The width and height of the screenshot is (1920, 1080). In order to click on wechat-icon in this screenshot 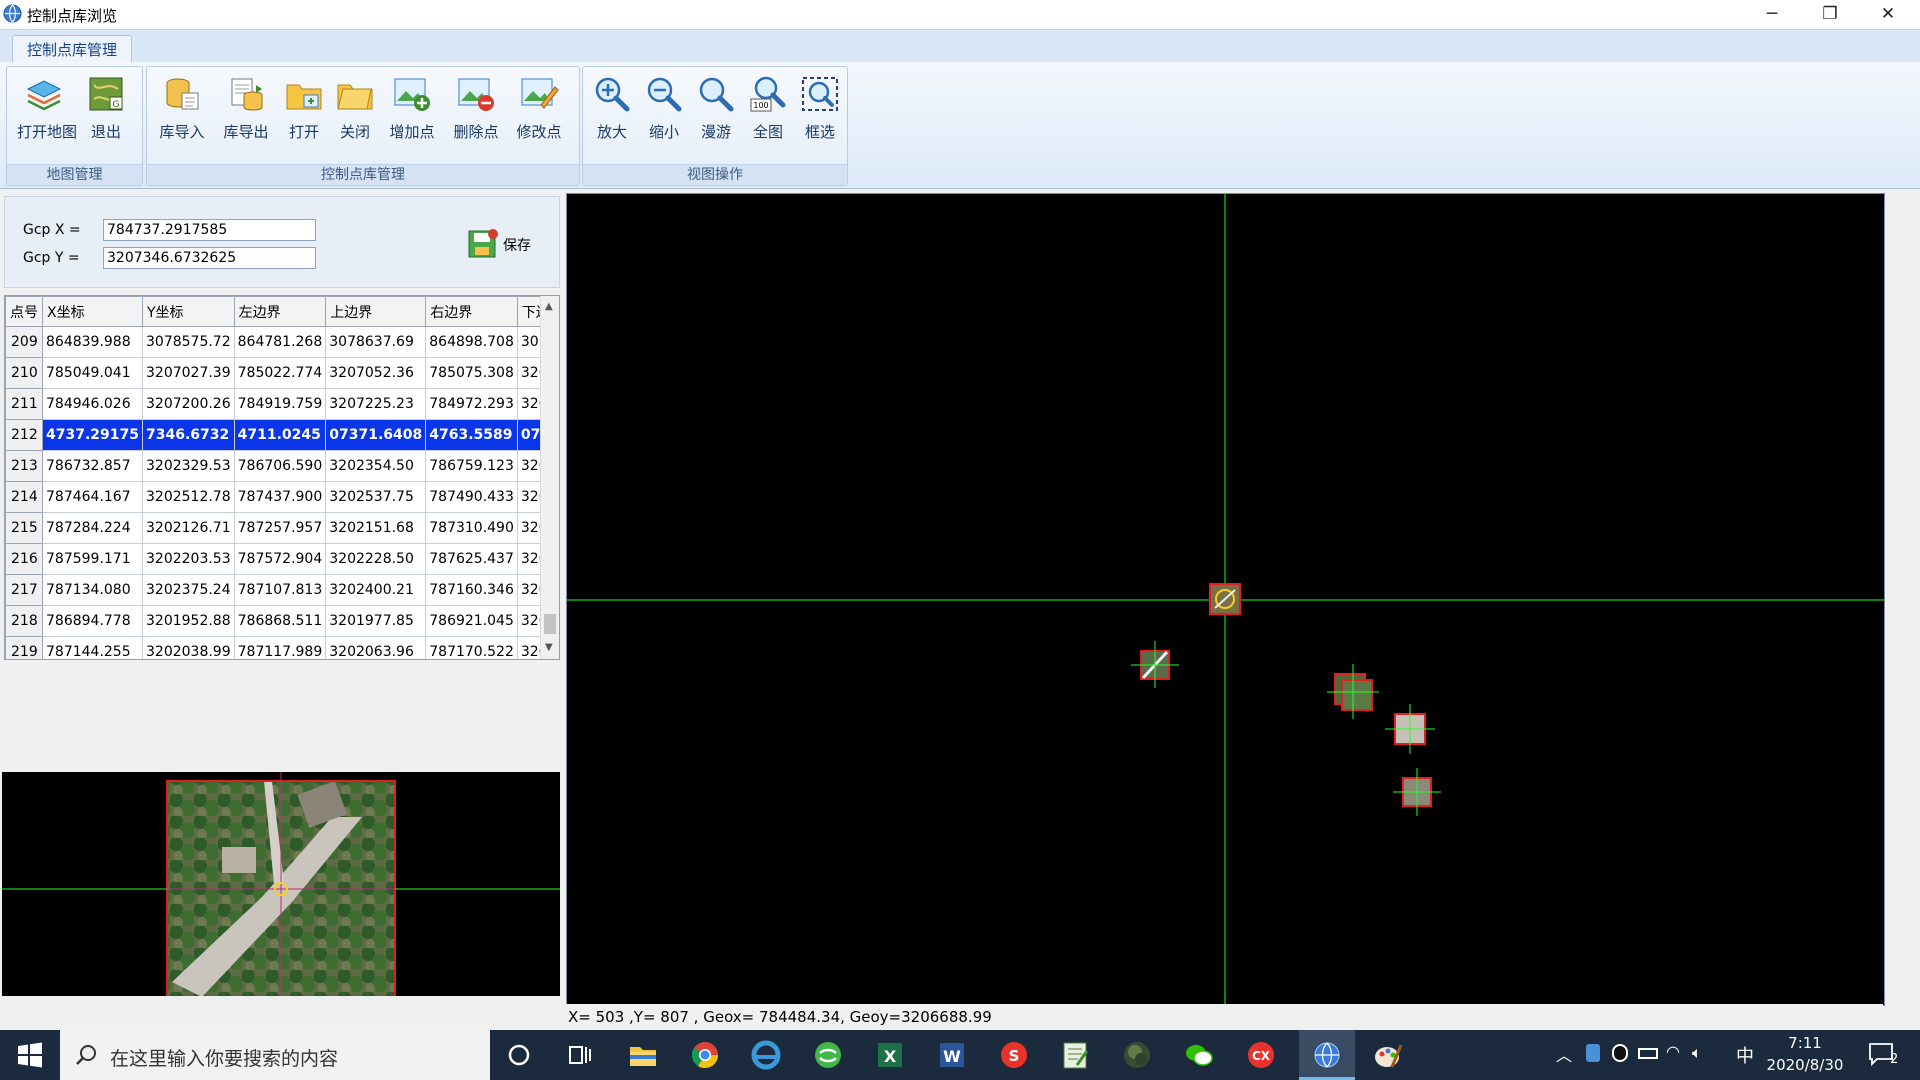, I will do `click(1199, 1055)`.